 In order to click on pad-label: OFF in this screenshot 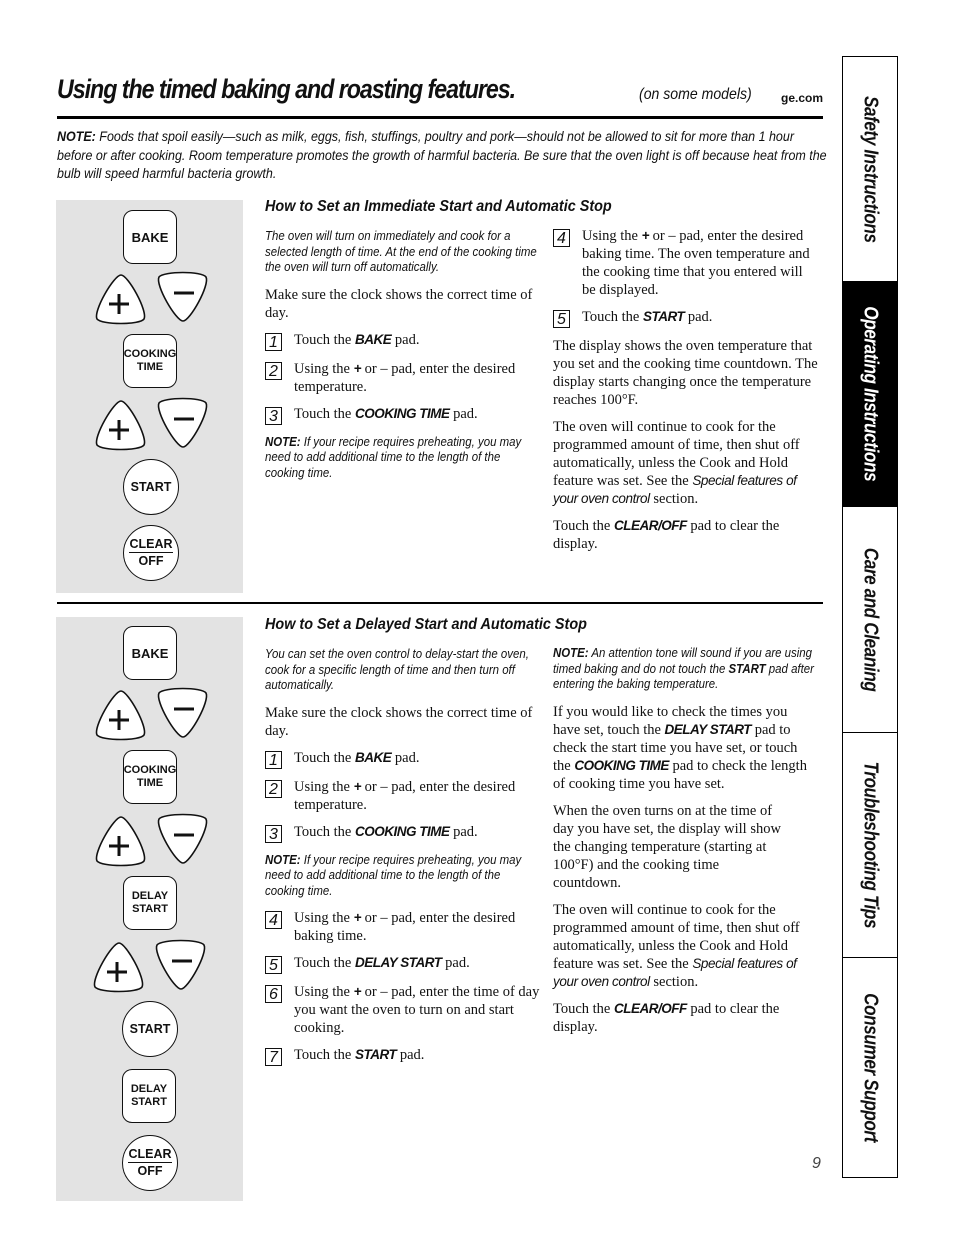, I will do `click(150, 1171)`.